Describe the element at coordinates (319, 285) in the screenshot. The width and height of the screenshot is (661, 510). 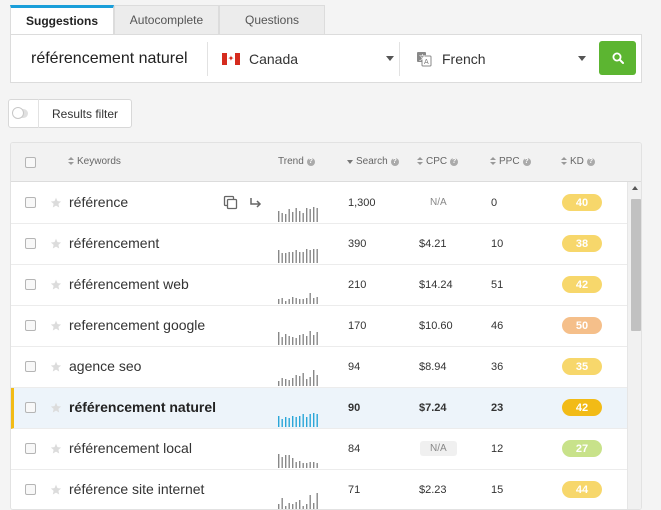
I see `table-row: référencement web 210 $14.24 51 42` at that location.